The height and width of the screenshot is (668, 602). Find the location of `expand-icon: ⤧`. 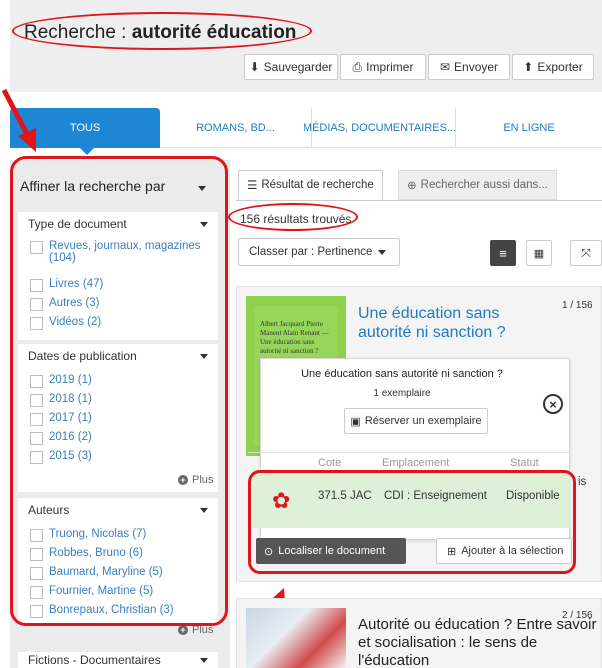

expand-icon: ⤧ is located at coordinates (586, 252).